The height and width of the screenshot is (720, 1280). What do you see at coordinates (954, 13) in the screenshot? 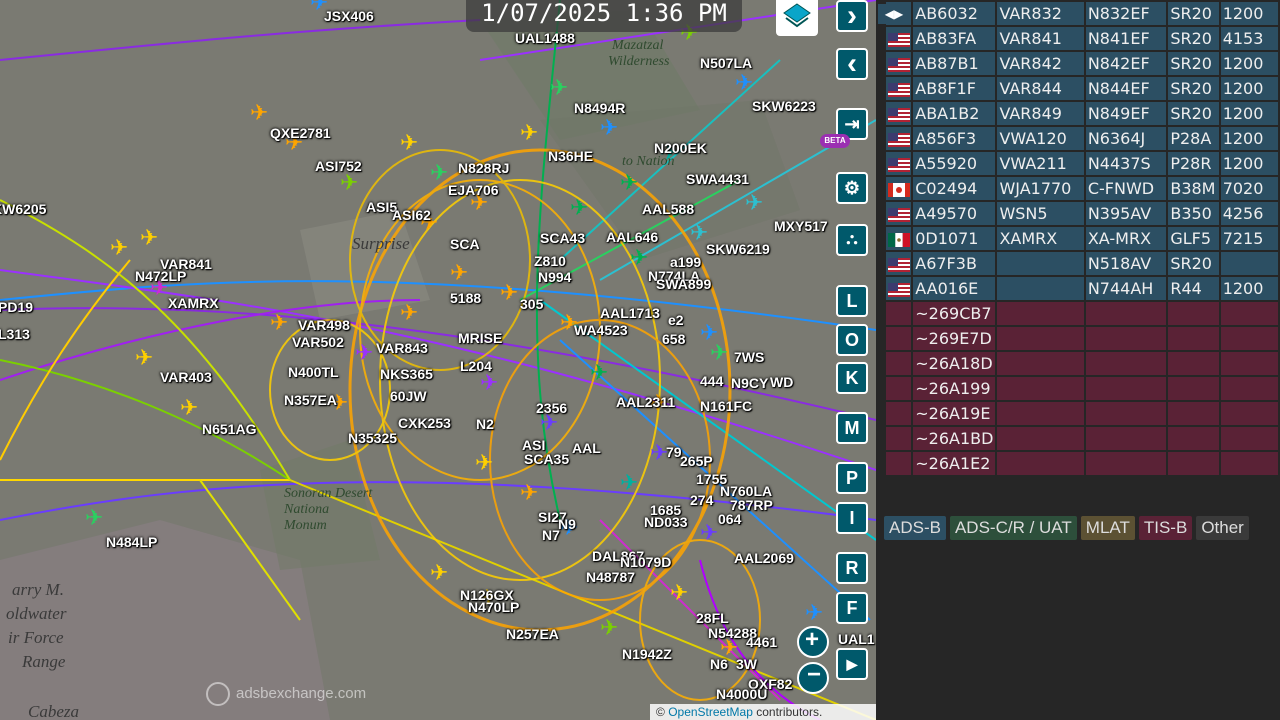
I see `hex-cell: AB6032` at bounding box center [954, 13].